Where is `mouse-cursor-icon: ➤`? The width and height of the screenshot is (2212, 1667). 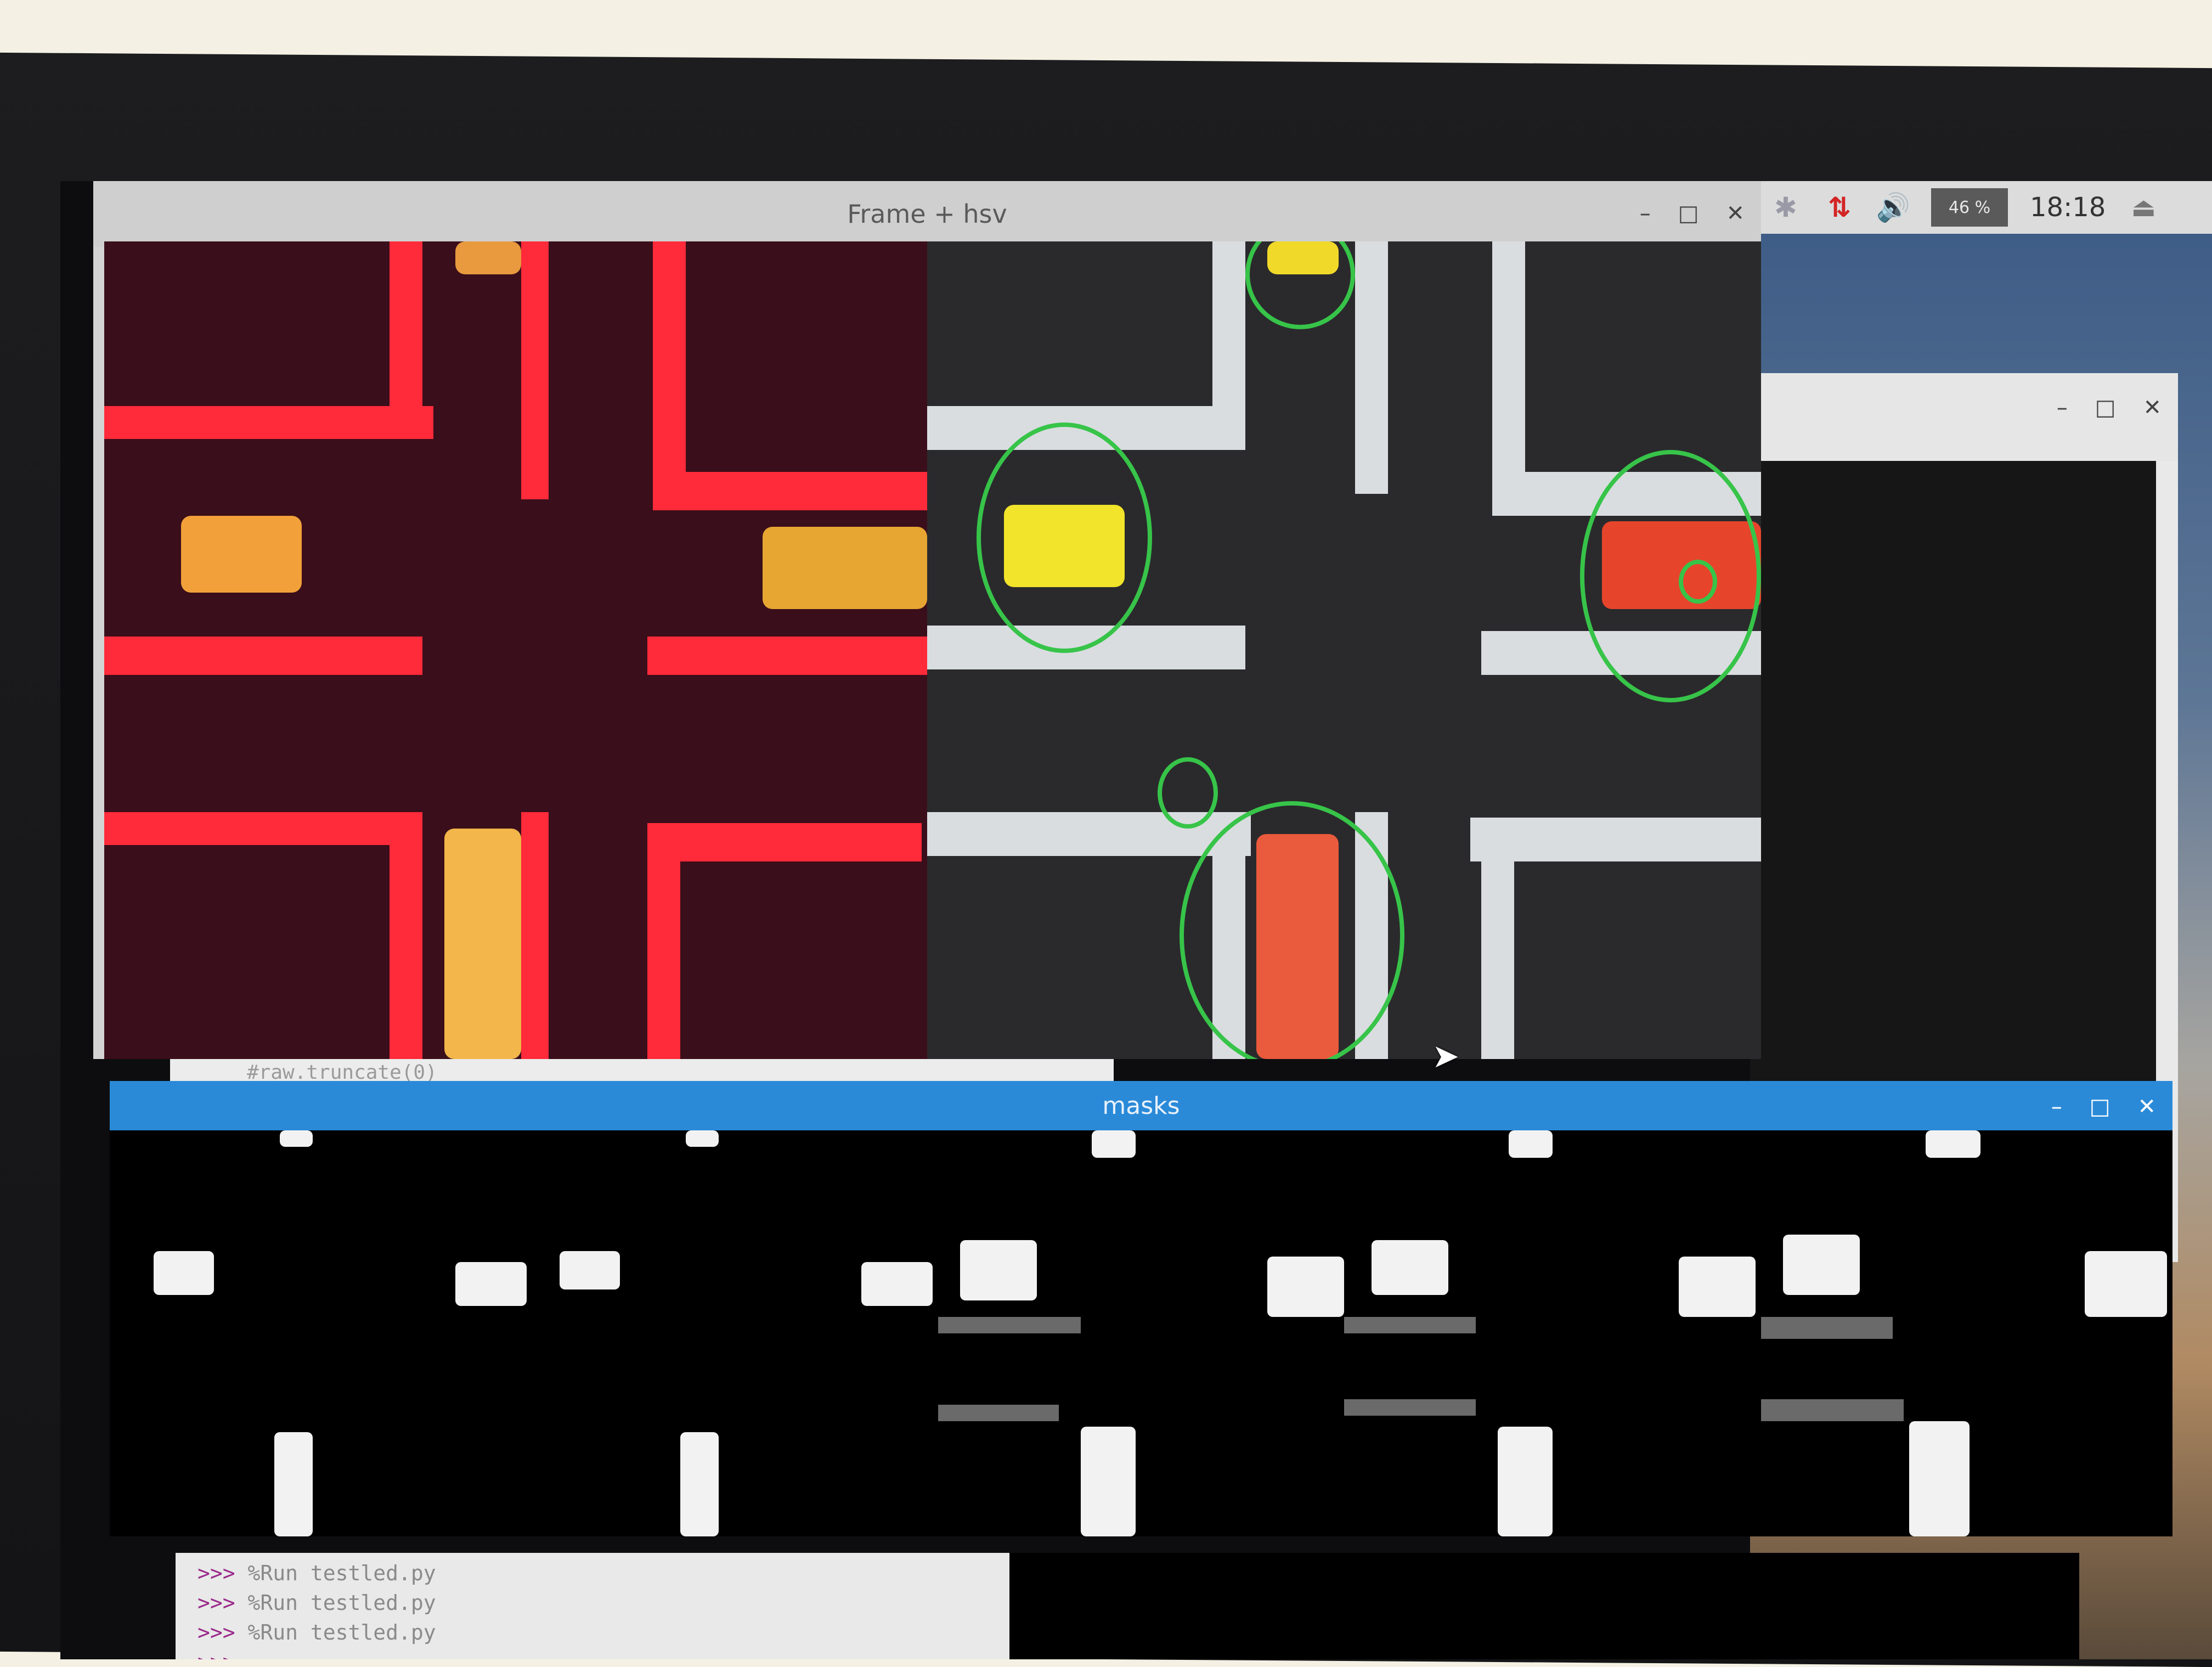 mouse-cursor-icon: ➤ is located at coordinates (1446, 1056).